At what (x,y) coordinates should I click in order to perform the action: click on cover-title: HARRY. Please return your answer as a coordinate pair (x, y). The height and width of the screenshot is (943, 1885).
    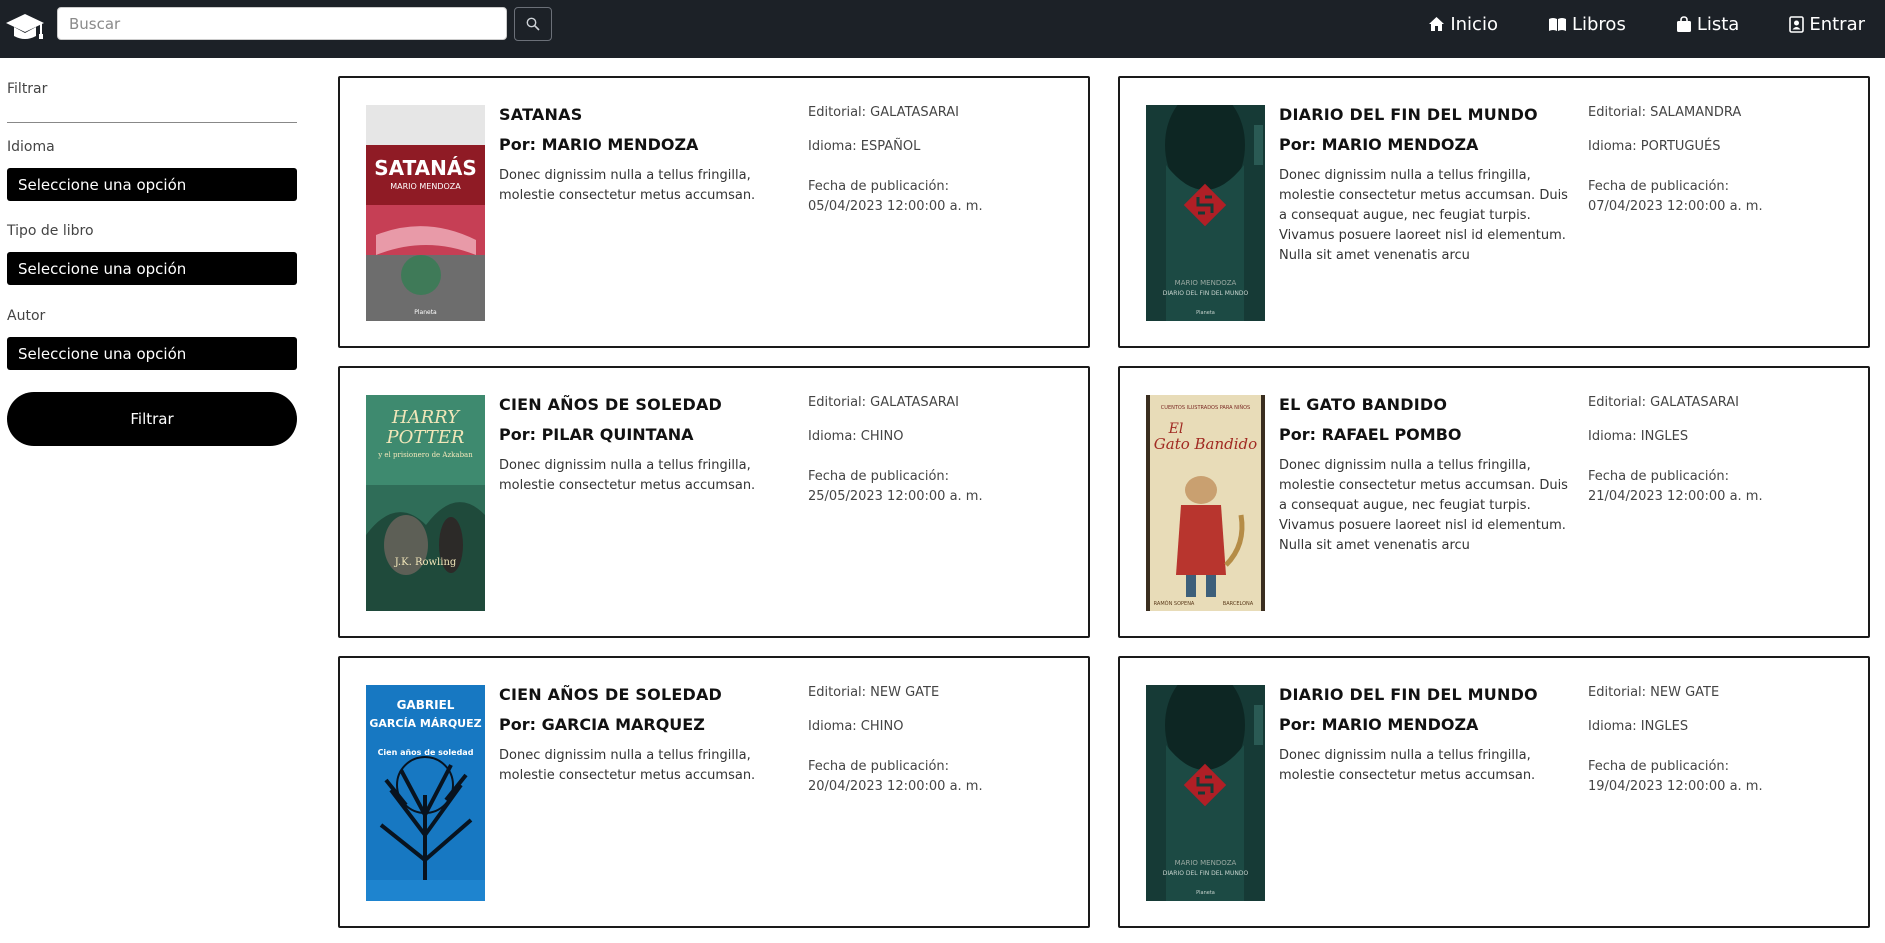
    Looking at the image, I should click on (426, 417).